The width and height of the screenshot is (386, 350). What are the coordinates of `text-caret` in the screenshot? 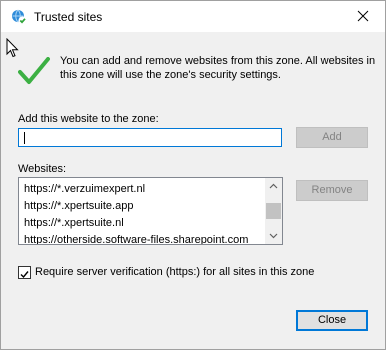 It's located at (24, 138).